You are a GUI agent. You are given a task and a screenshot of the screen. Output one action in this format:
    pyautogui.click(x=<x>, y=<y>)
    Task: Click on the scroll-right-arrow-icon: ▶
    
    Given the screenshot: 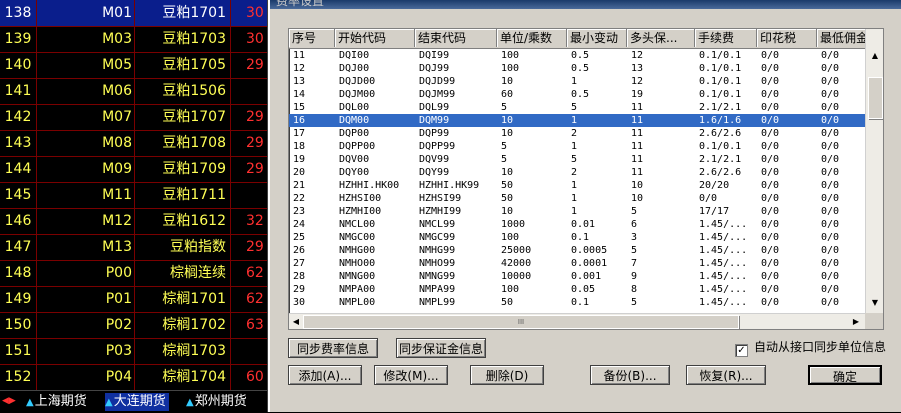 What is the action you would take?
    pyautogui.click(x=856, y=321)
    